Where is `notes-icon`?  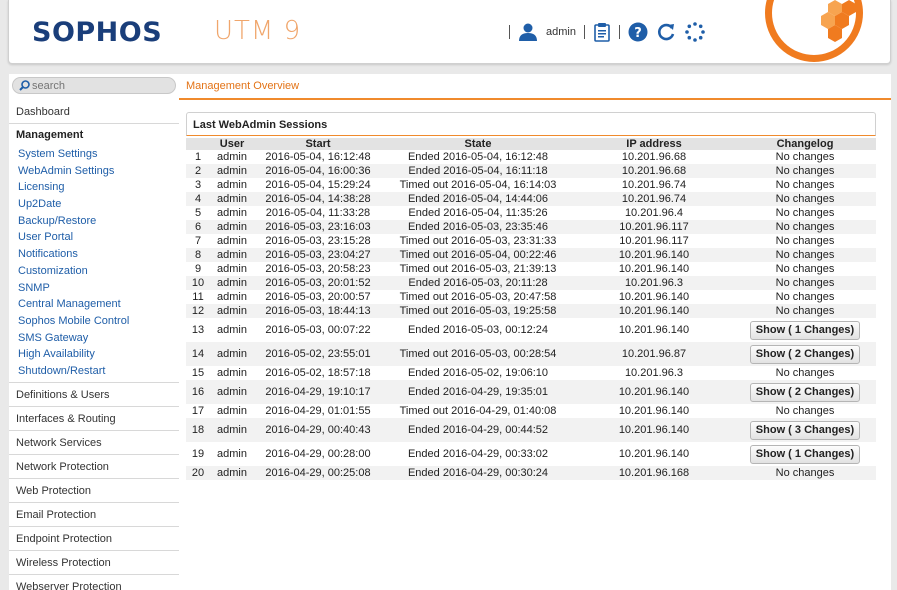 notes-icon is located at coordinates (602, 32).